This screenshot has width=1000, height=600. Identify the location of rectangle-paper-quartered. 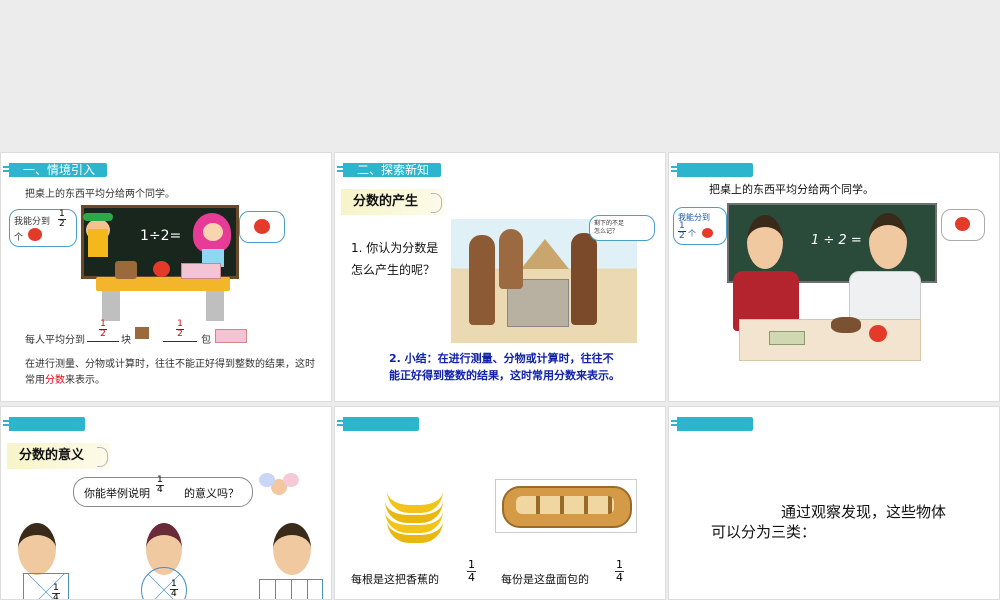
(291, 589).